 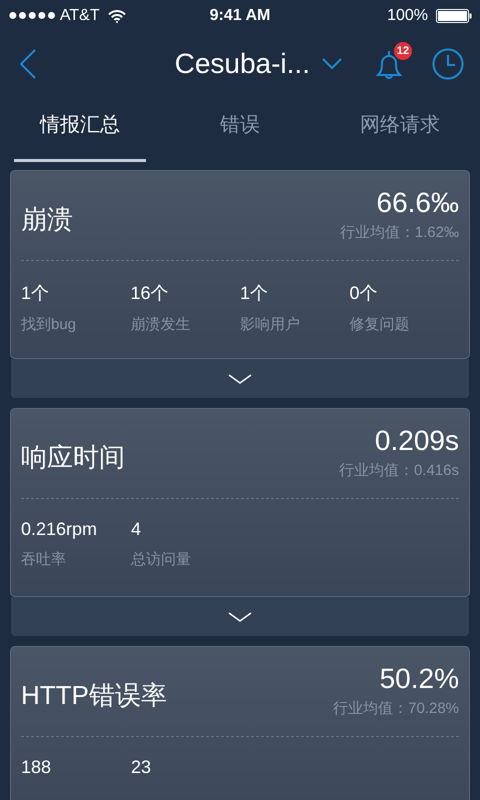 I want to click on stat-label: 吞吐率, so click(x=43, y=559).